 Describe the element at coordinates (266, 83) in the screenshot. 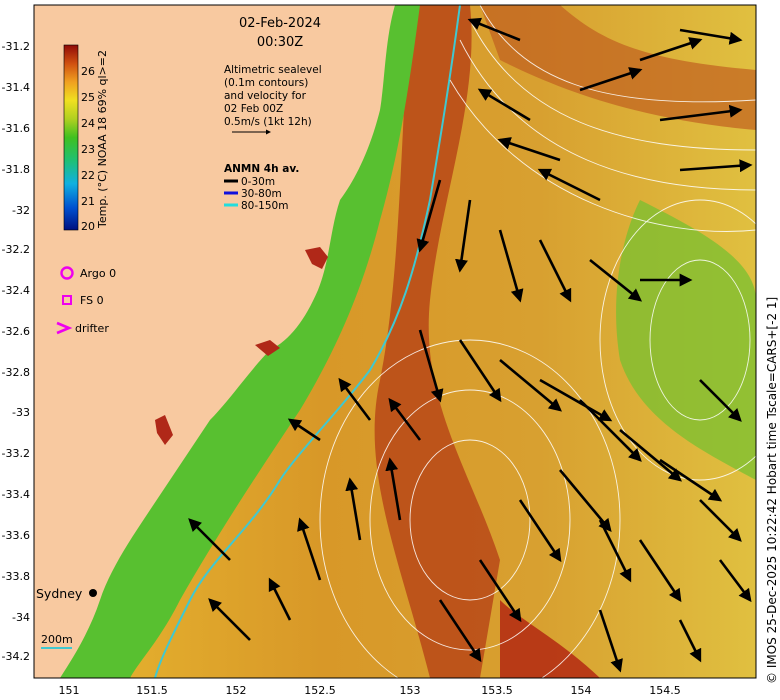

I see `info-line: (0.1m contours)` at that location.